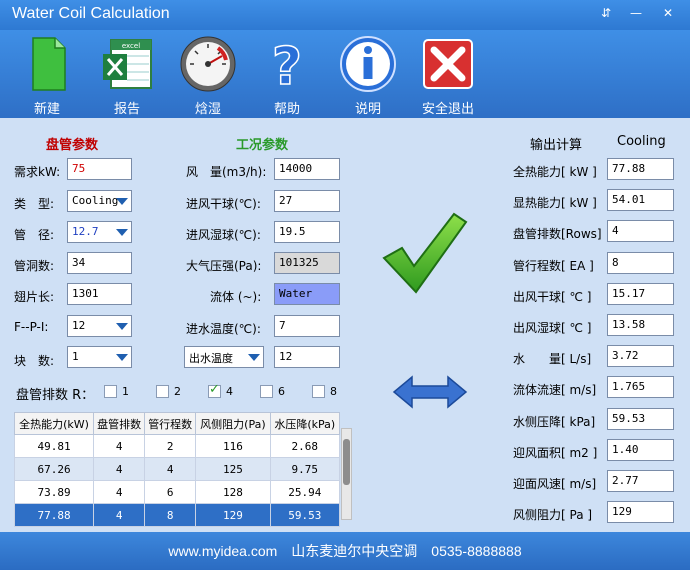 The width and height of the screenshot is (690, 570). I want to click on psychrometric-label: 焓湿, so click(207, 109).